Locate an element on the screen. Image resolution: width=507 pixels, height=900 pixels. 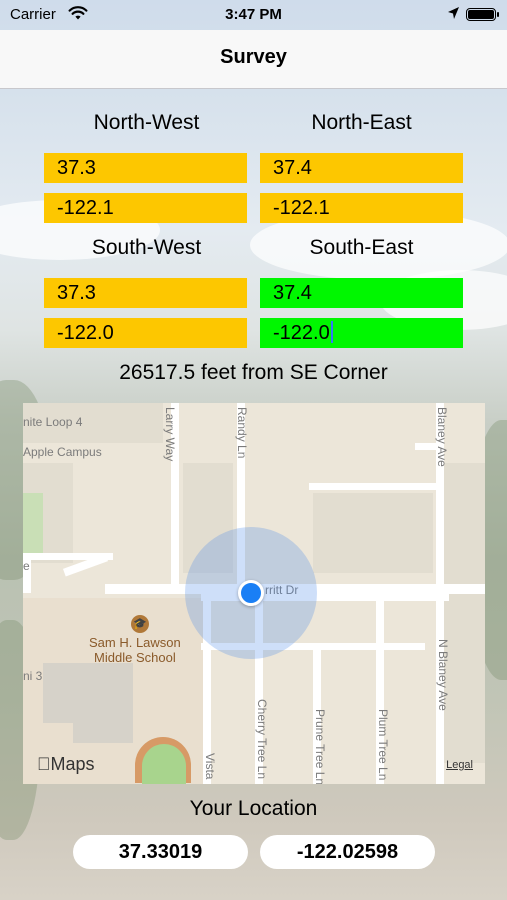
map-label-apple-campus: Apple Campus is located at coordinates (62, 452).